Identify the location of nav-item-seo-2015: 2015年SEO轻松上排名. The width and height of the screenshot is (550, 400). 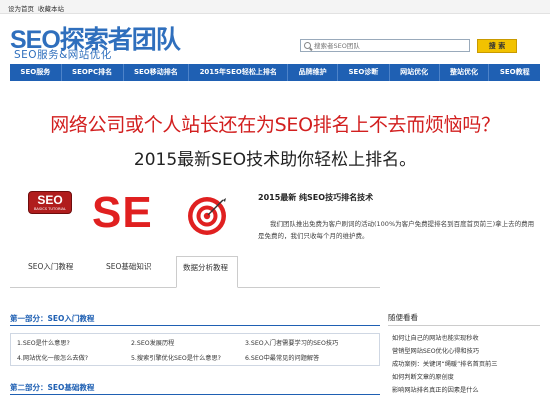
(239, 72).